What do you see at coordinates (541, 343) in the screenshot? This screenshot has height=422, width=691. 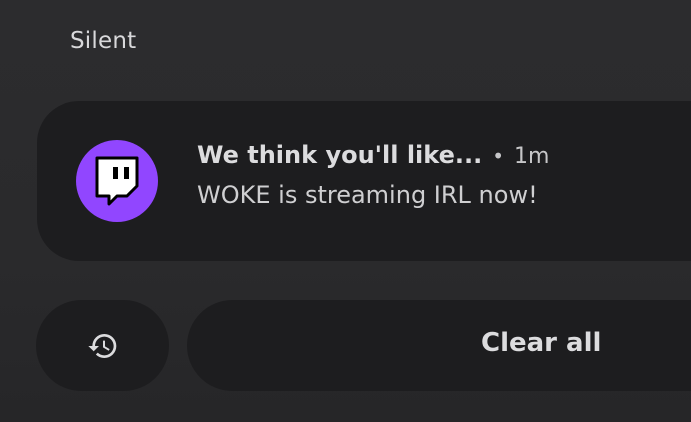 I see `clear-all-label: Clear all` at bounding box center [541, 343].